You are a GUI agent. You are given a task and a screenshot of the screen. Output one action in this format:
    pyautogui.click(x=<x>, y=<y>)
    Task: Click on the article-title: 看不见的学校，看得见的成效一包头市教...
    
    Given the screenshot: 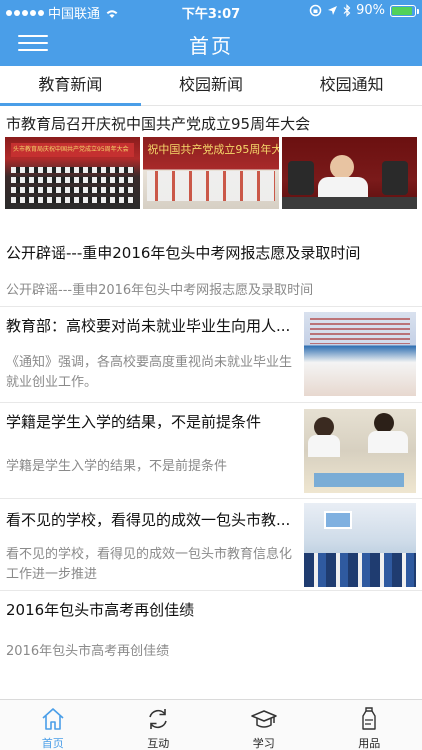 What is the action you would take?
    pyautogui.click(x=148, y=519)
    